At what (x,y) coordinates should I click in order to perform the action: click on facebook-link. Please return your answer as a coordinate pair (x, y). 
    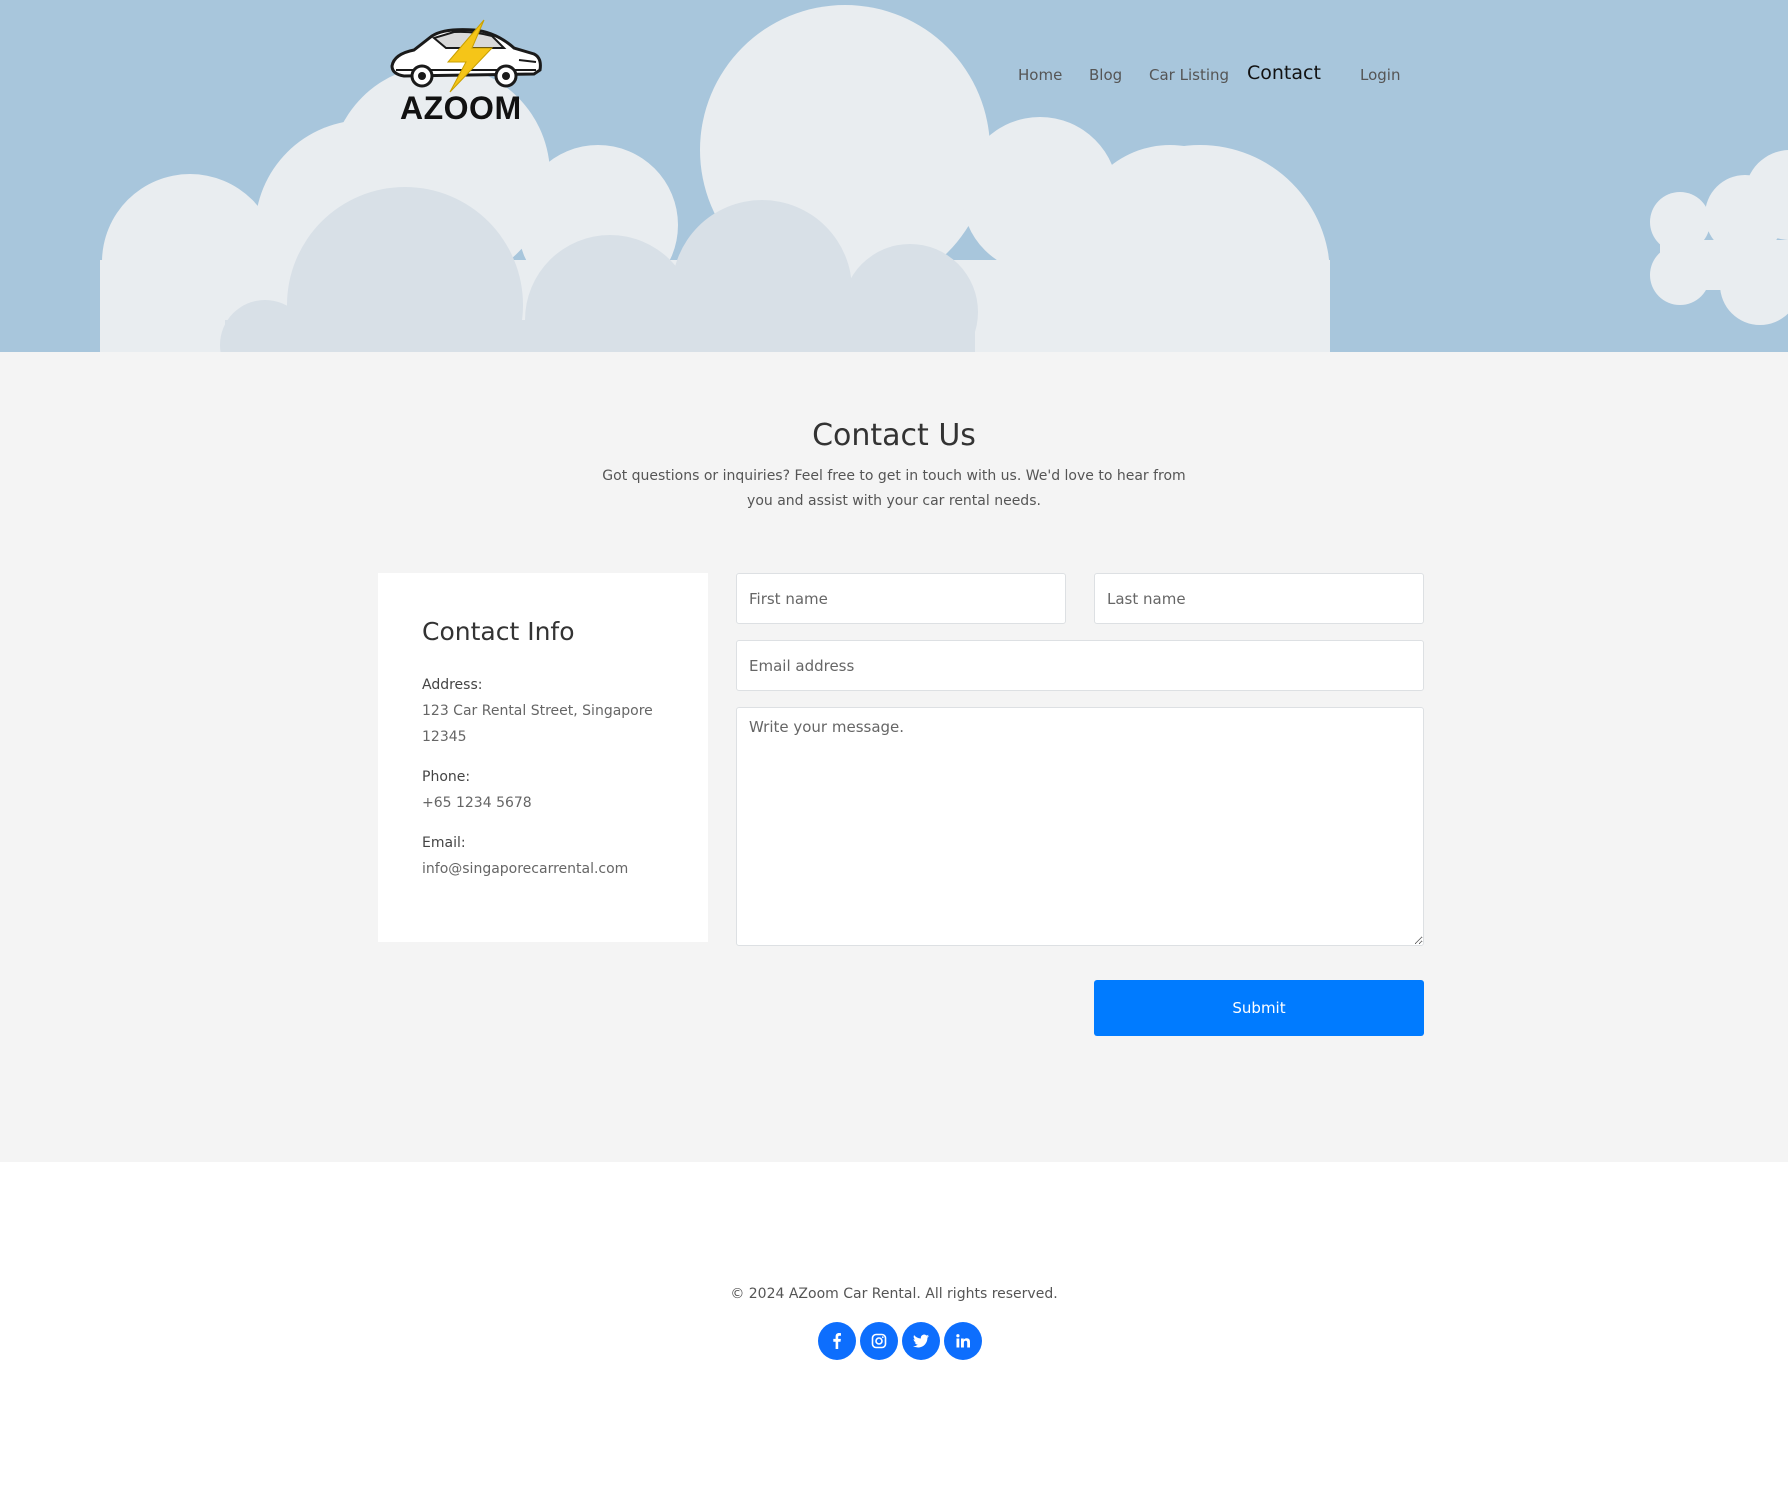
    Looking at the image, I should click on (837, 1341).